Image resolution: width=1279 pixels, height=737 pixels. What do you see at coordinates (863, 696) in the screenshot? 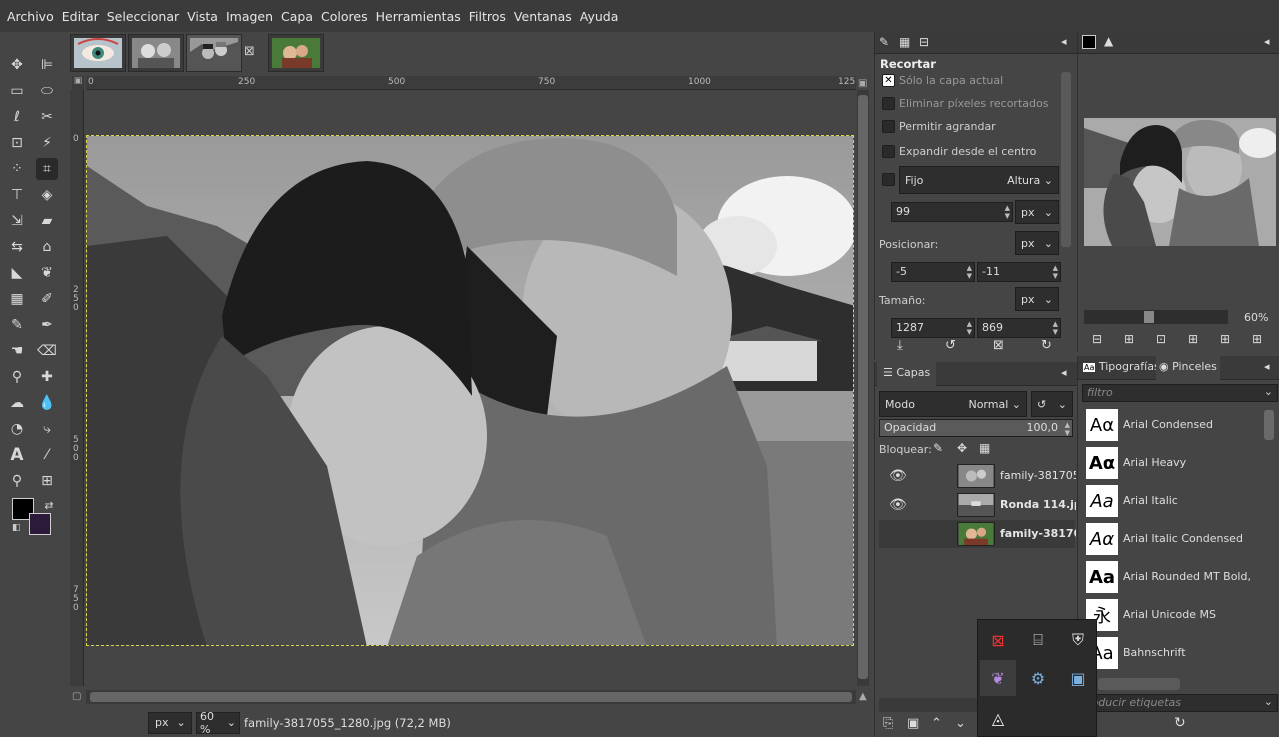
I see `navigate-icon: ▲` at bounding box center [863, 696].